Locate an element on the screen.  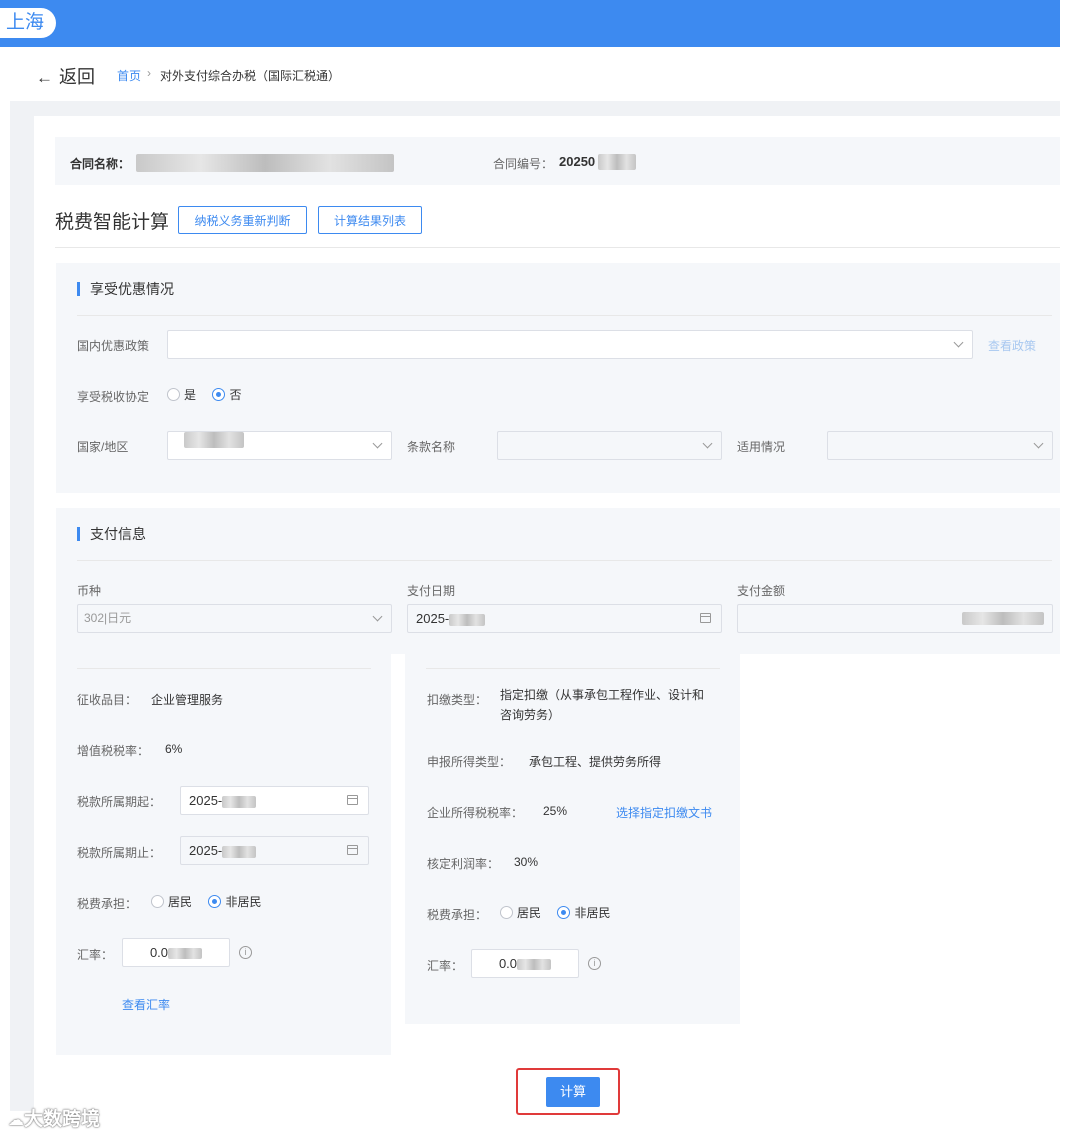
period-start-input: 2025- is located at coordinates (274, 800).